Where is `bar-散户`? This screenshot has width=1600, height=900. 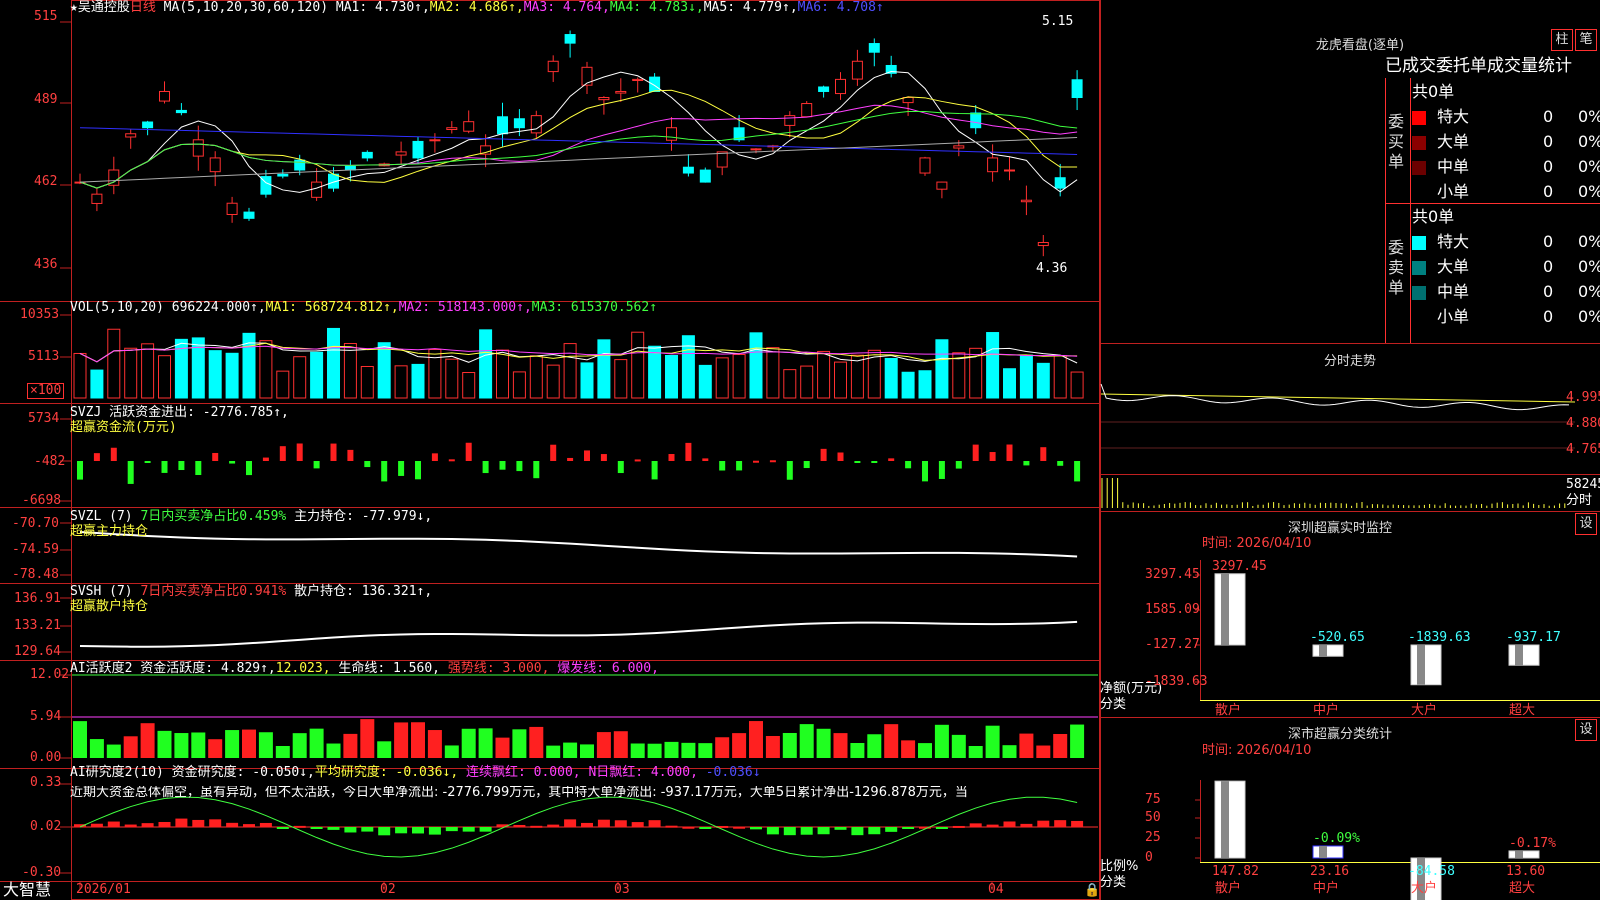
bar-散户 is located at coordinates (1230, 819).